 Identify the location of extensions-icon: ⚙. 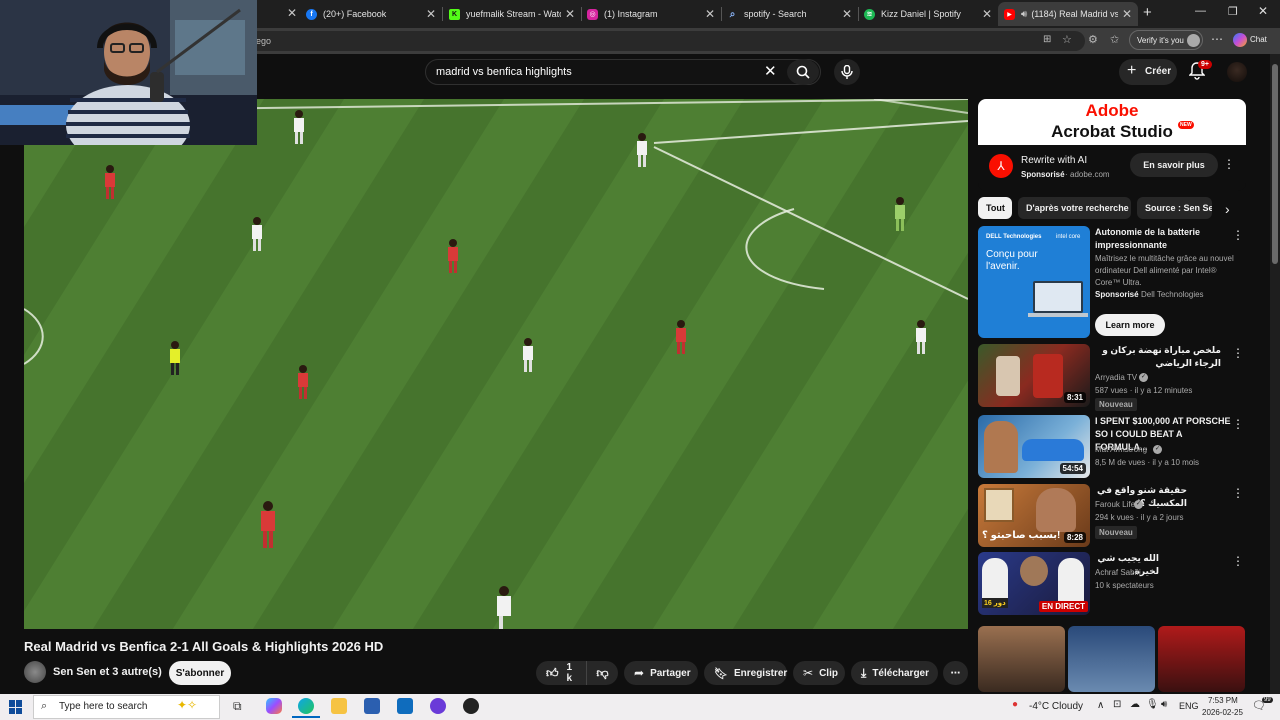
(1093, 39).